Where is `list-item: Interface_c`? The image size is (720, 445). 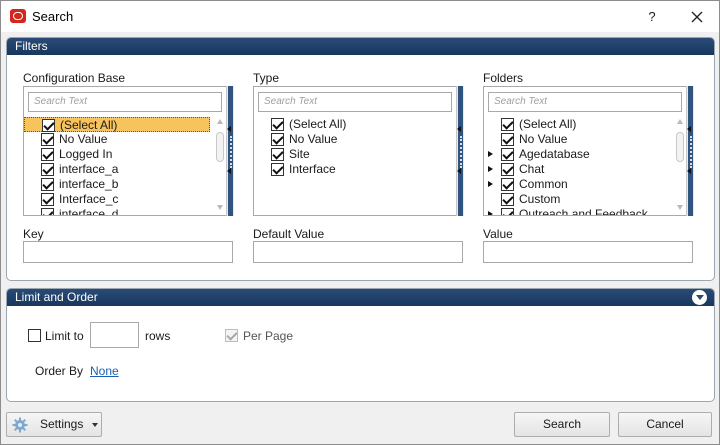
list-item: Interface_c is located at coordinates (118, 199).